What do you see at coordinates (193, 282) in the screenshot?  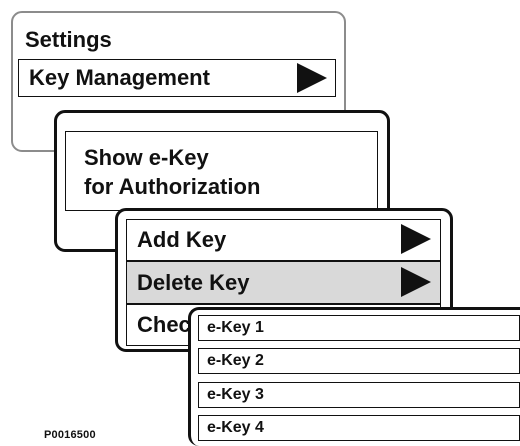 I see `delete-key-label: Delete Key` at bounding box center [193, 282].